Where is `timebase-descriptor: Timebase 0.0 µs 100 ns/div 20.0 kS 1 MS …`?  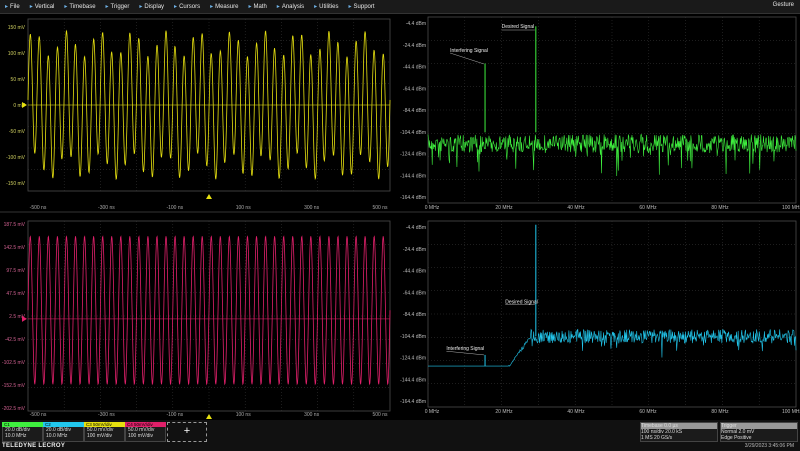 timebase-descriptor: Timebase 0.0 µs 100 ns/div 20.0 kS 1 MS … is located at coordinates (679, 432).